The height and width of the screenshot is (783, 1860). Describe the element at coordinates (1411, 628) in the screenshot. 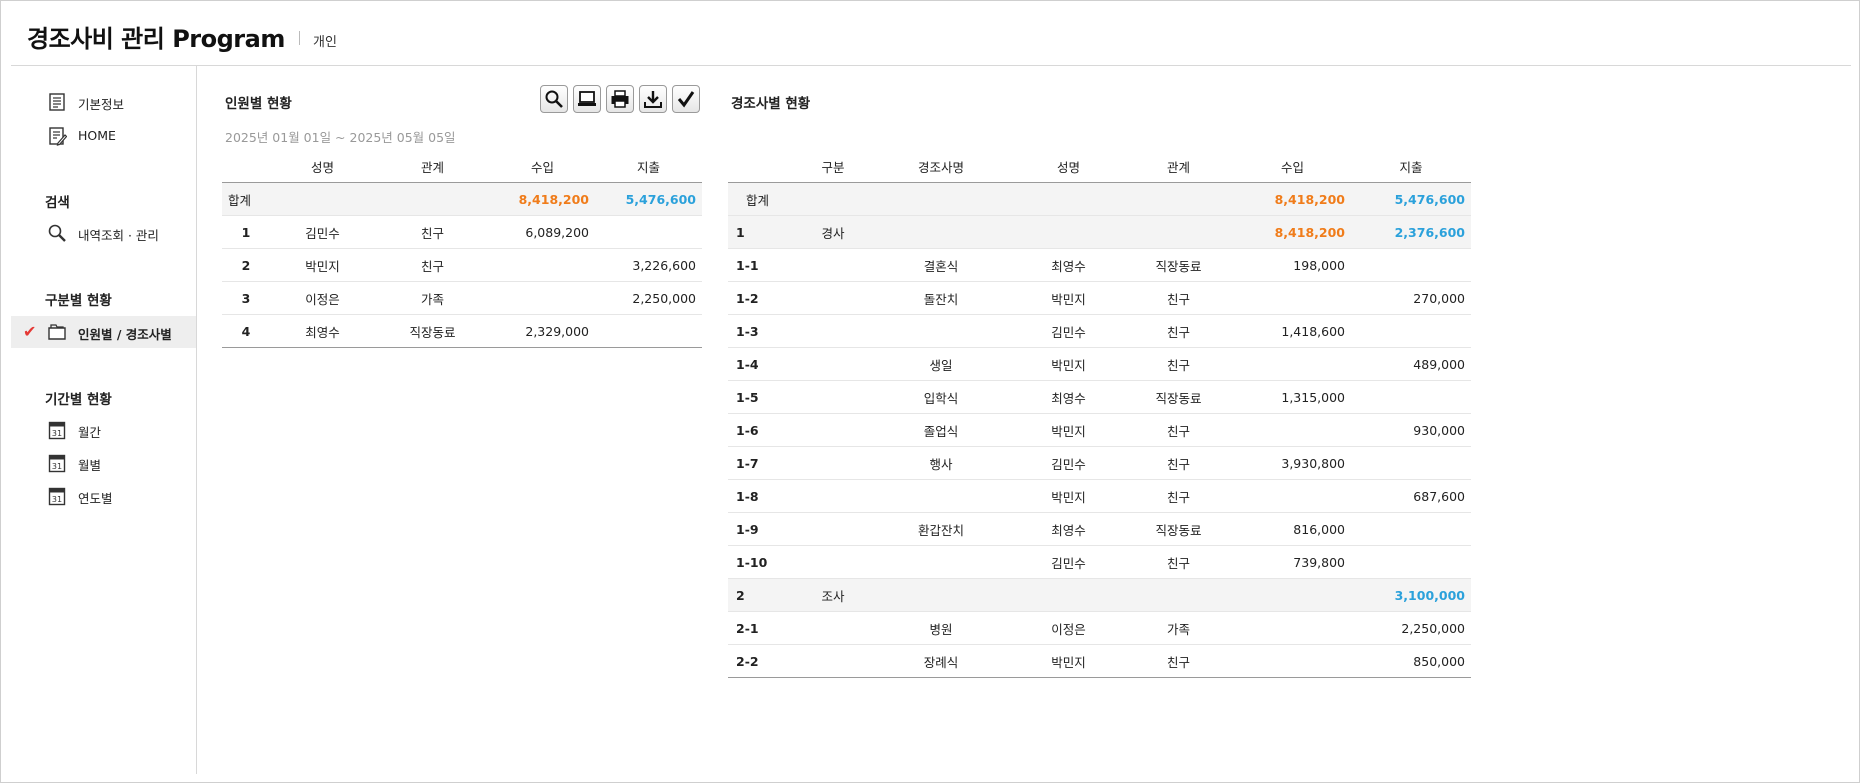

I see `expense: 2,250,000` at that location.